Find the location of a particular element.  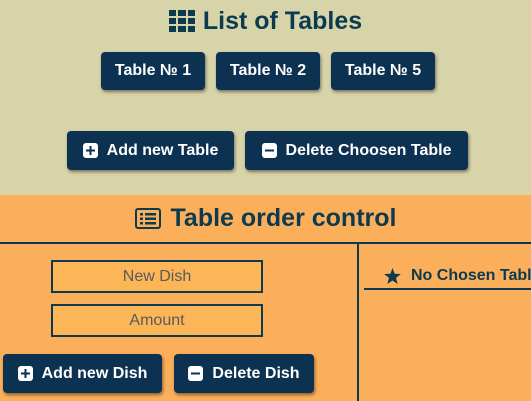

order-control-title: Table order control is located at coordinates (283, 218).